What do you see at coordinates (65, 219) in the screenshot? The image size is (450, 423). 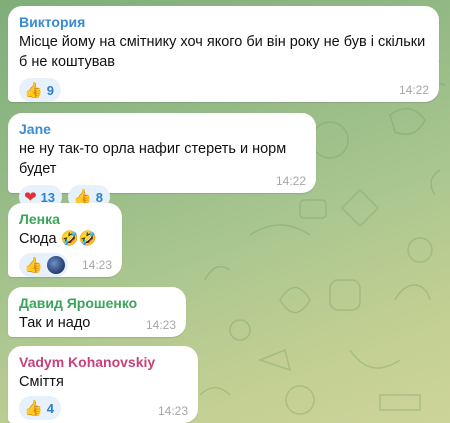 I see `message-author: Ленка` at bounding box center [65, 219].